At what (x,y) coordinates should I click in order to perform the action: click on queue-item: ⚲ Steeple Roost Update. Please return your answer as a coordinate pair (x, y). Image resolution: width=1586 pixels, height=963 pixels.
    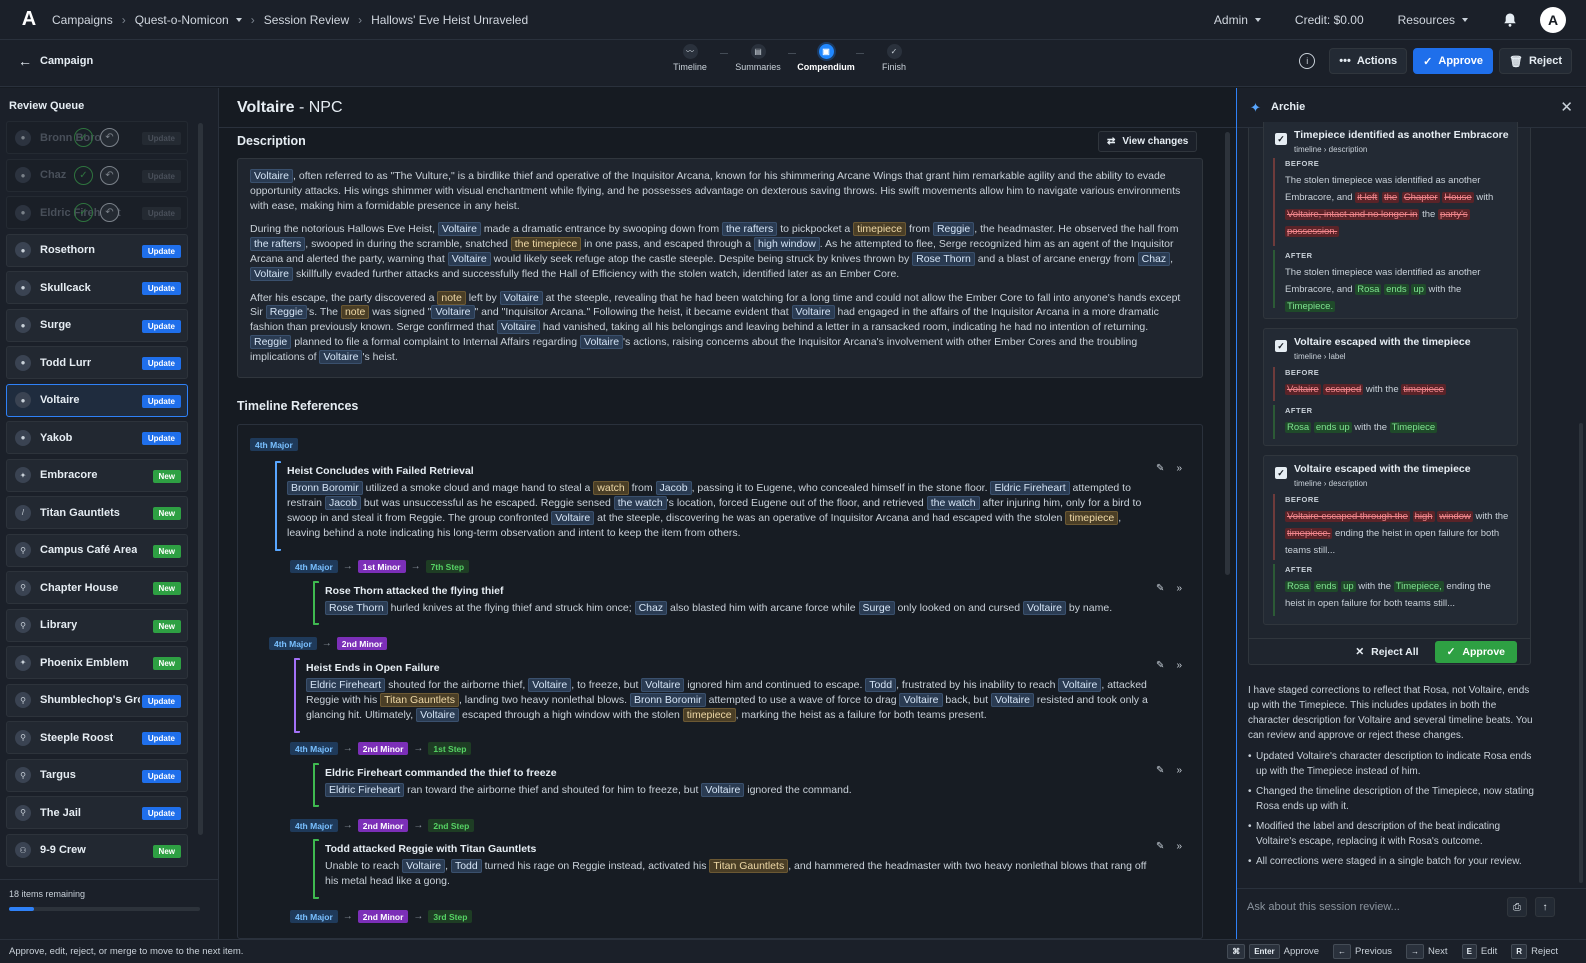
    Looking at the image, I should click on (97, 737).